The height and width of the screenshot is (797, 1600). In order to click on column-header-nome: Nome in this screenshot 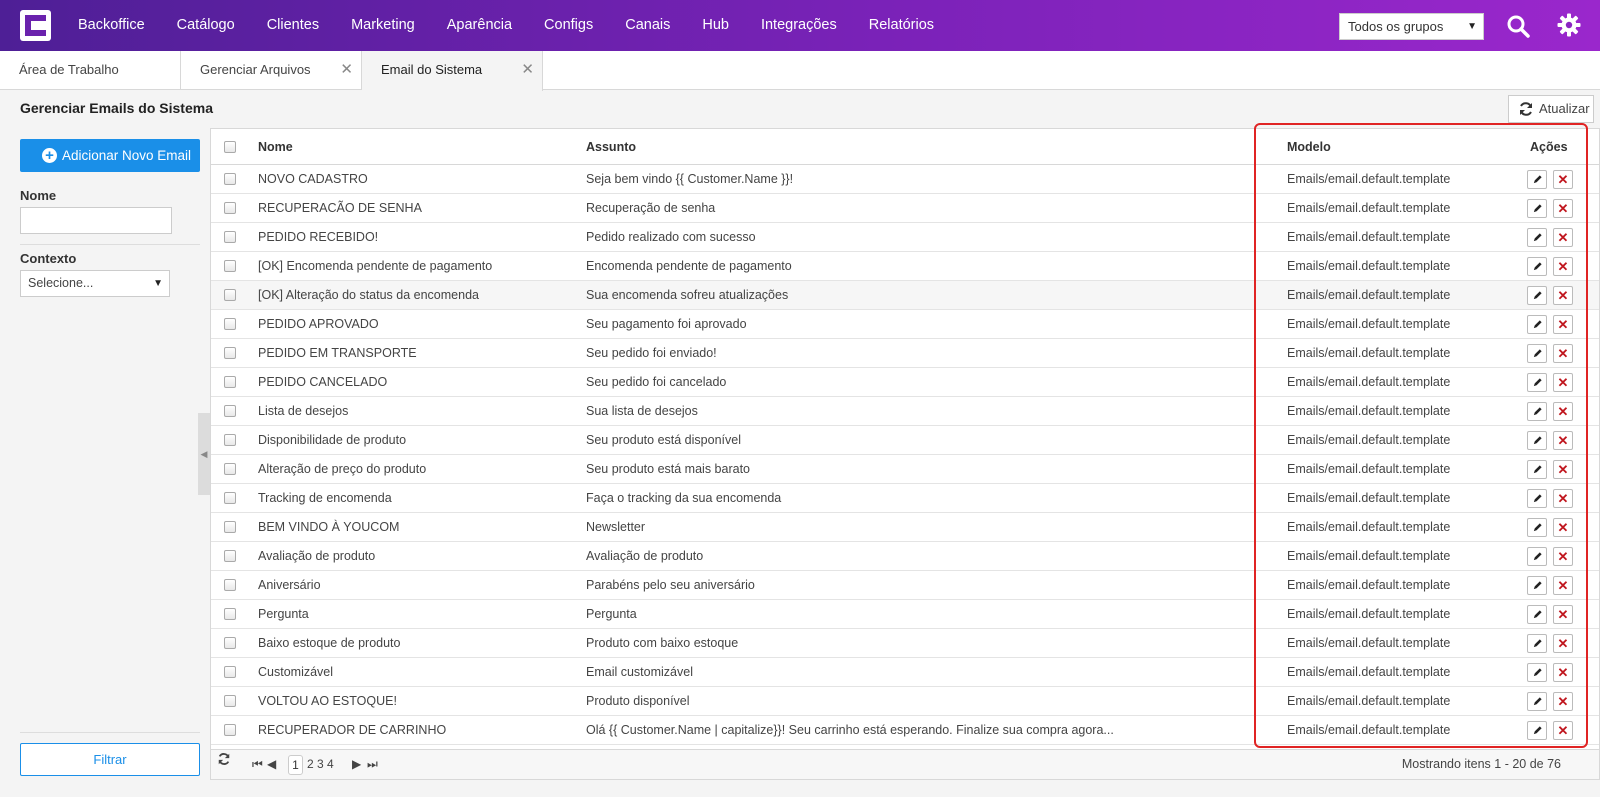, I will do `click(275, 147)`.